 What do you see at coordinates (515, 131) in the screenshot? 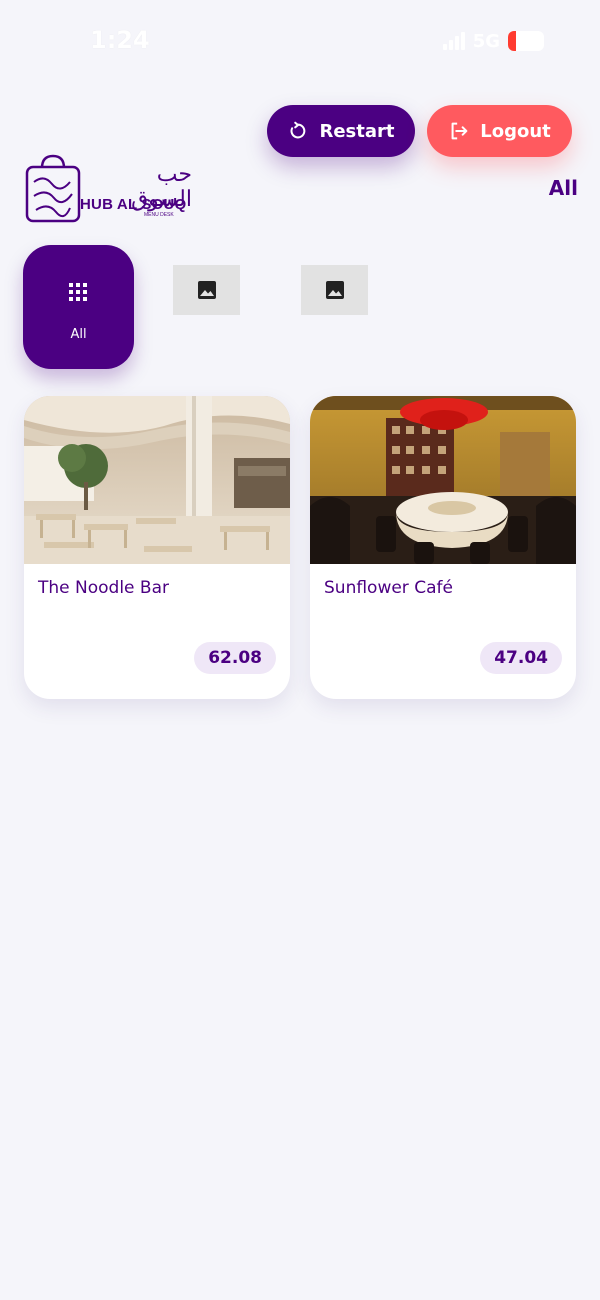
I see `logout-label: Logout` at bounding box center [515, 131].